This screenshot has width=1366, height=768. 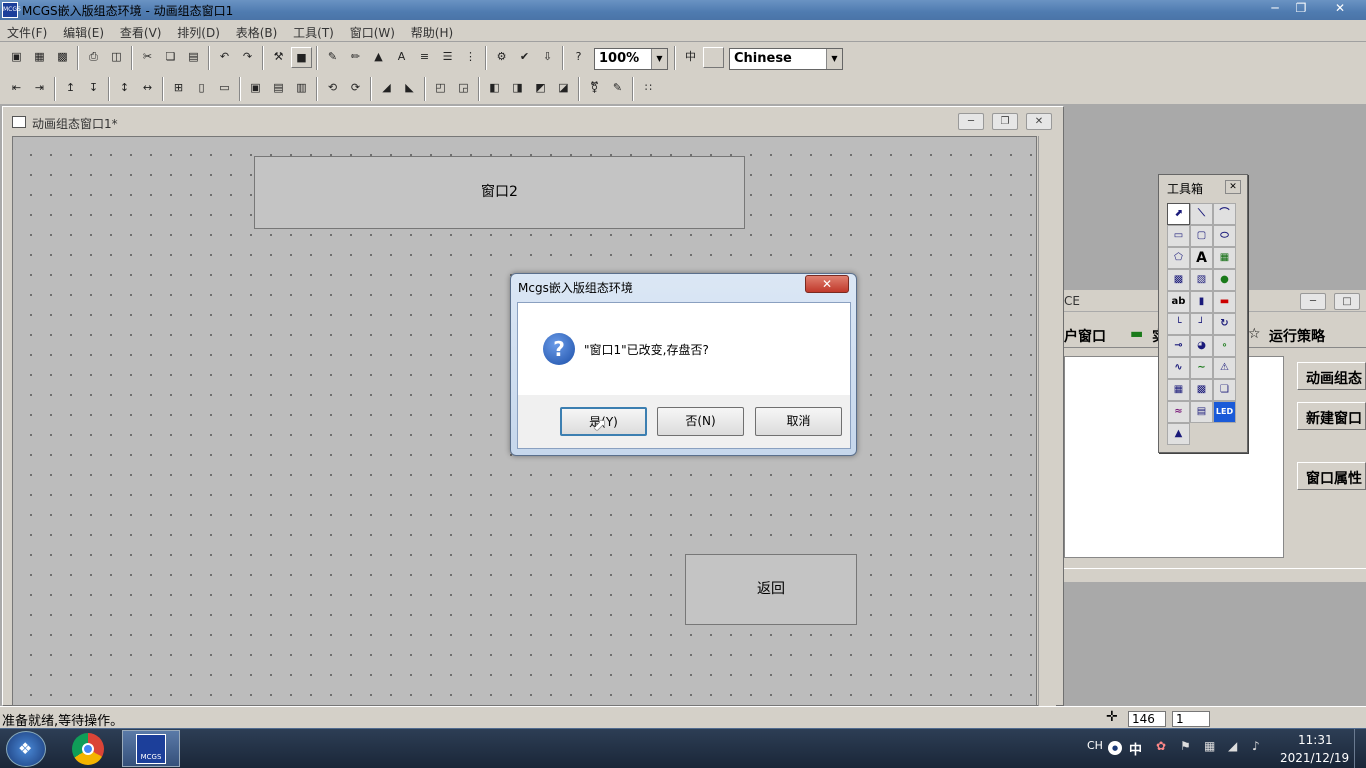 I want to click on polygon-icon: ⬠, so click(x=1178, y=258).